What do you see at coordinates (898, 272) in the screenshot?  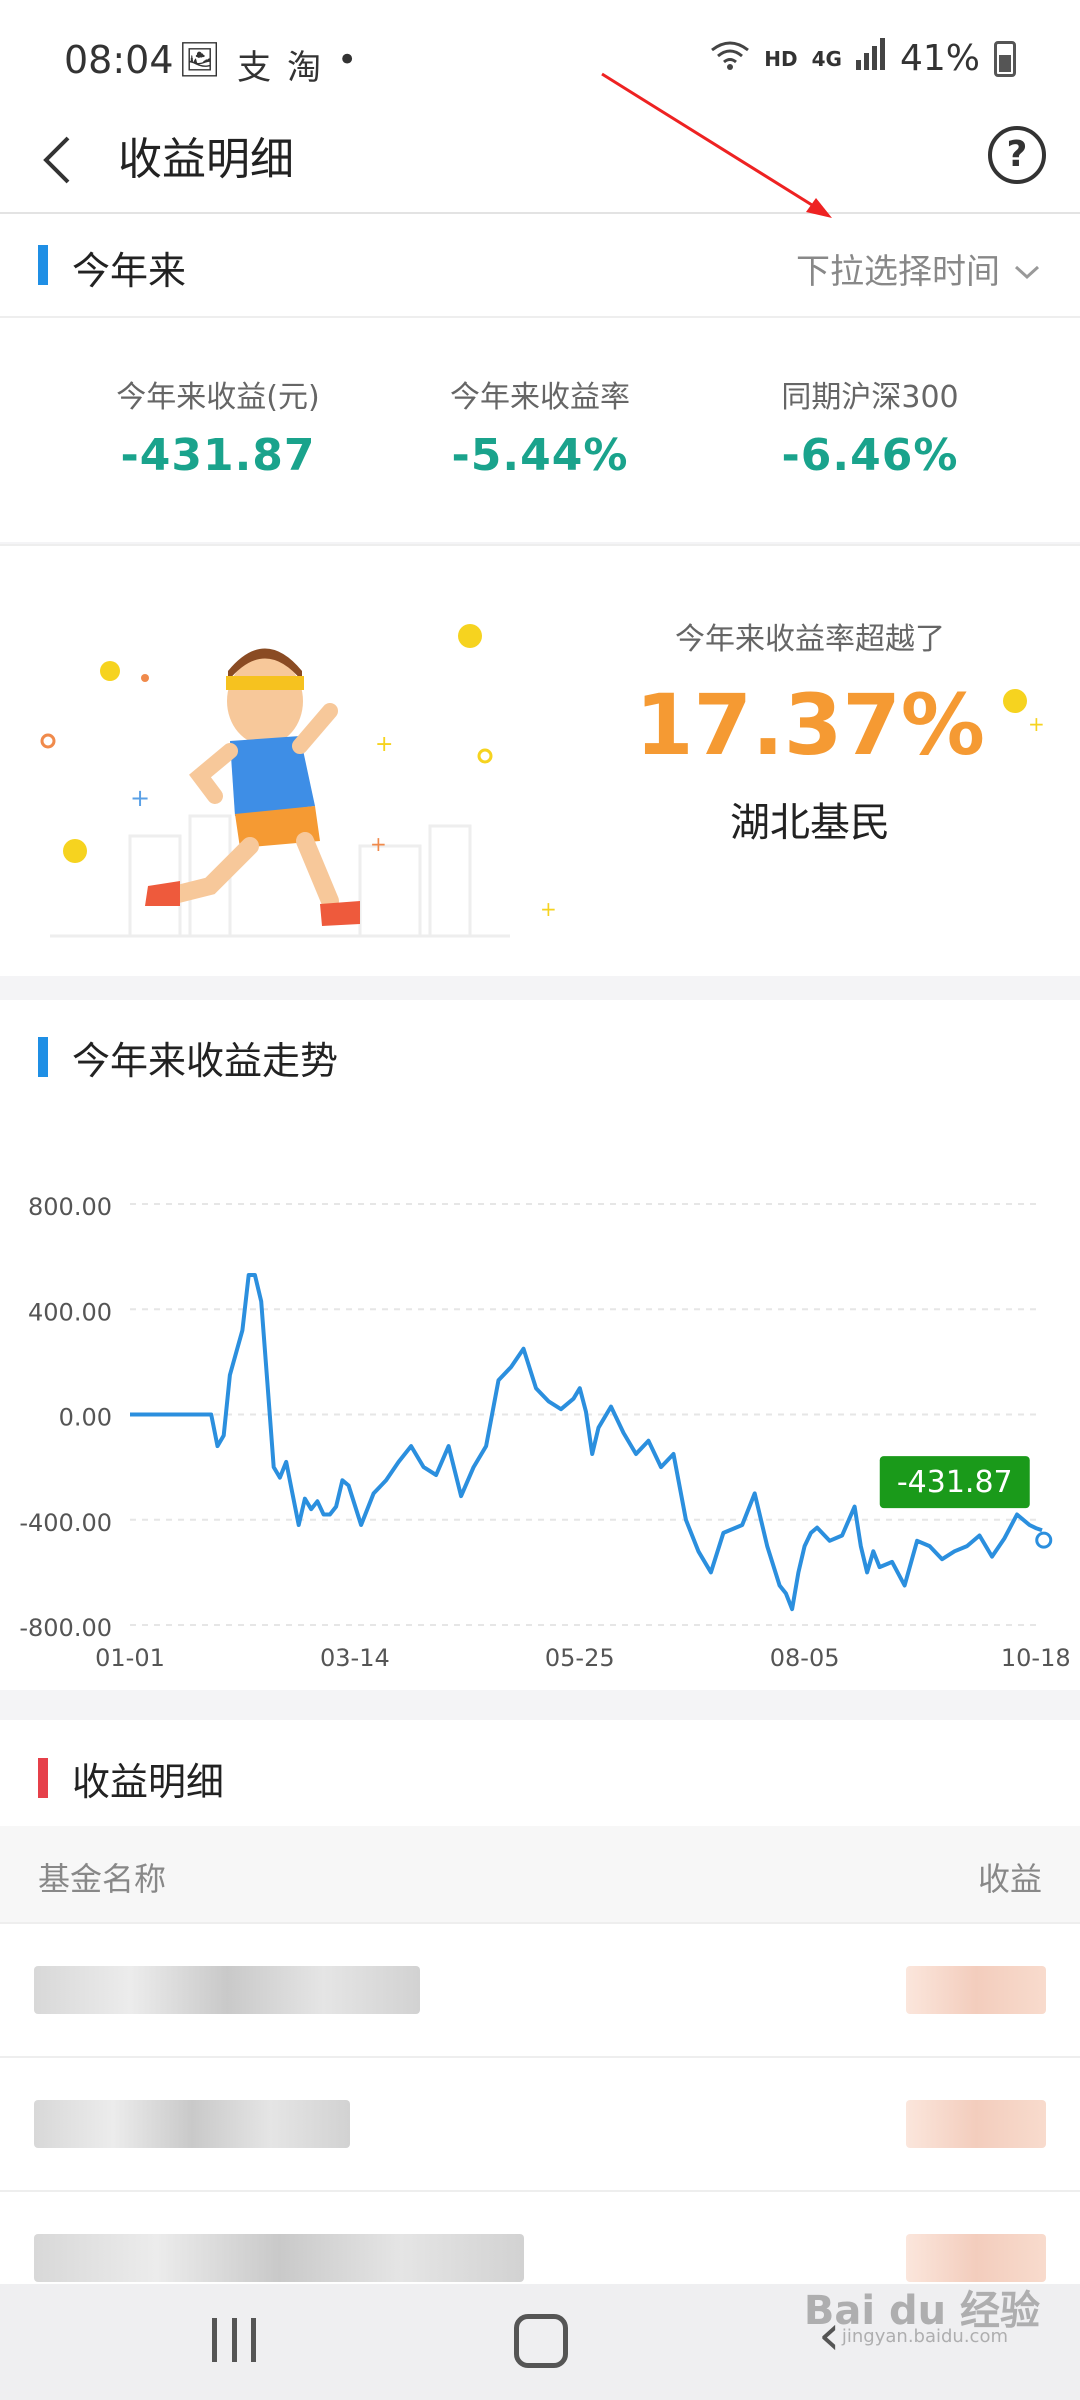 I see `time-range-label: 下拉选择时间` at bounding box center [898, 272].